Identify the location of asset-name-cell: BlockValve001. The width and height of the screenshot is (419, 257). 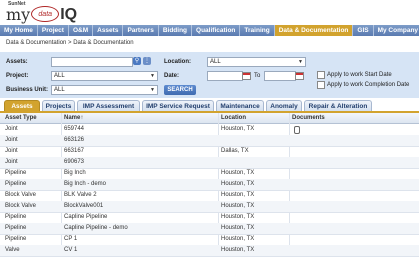
(83, 206).